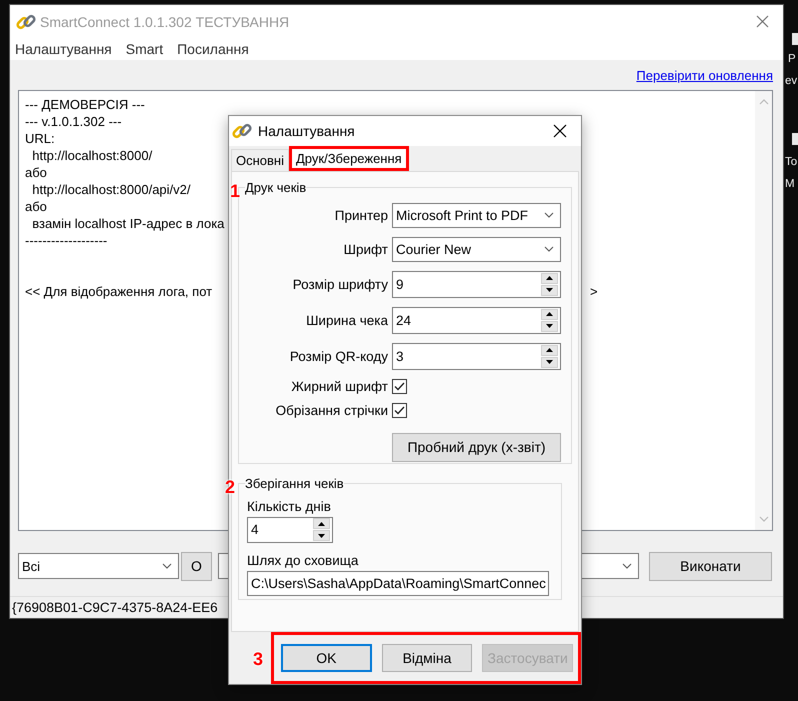  What do you see at coordinates (40, 138) in the screenshot?
I see `log-line: URL:` at bounding box center [40, 138].